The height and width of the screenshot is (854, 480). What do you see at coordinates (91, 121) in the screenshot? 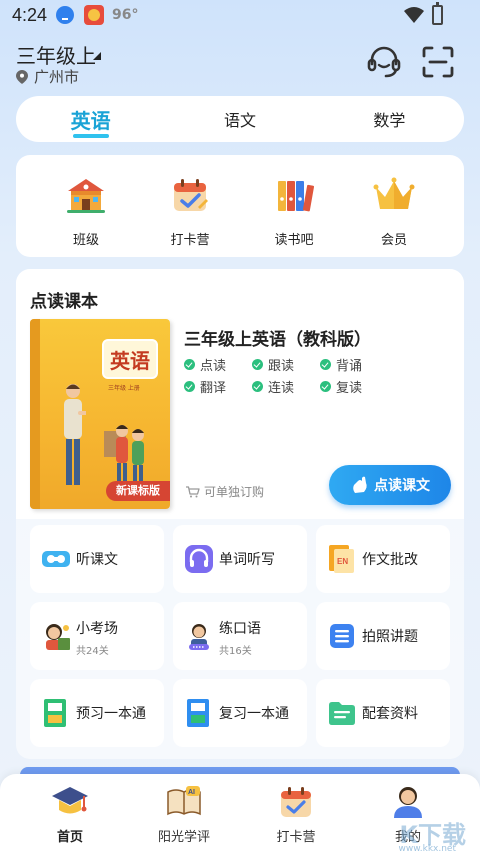
I see `tab-label: 英语` at bounding box center [91, 121].